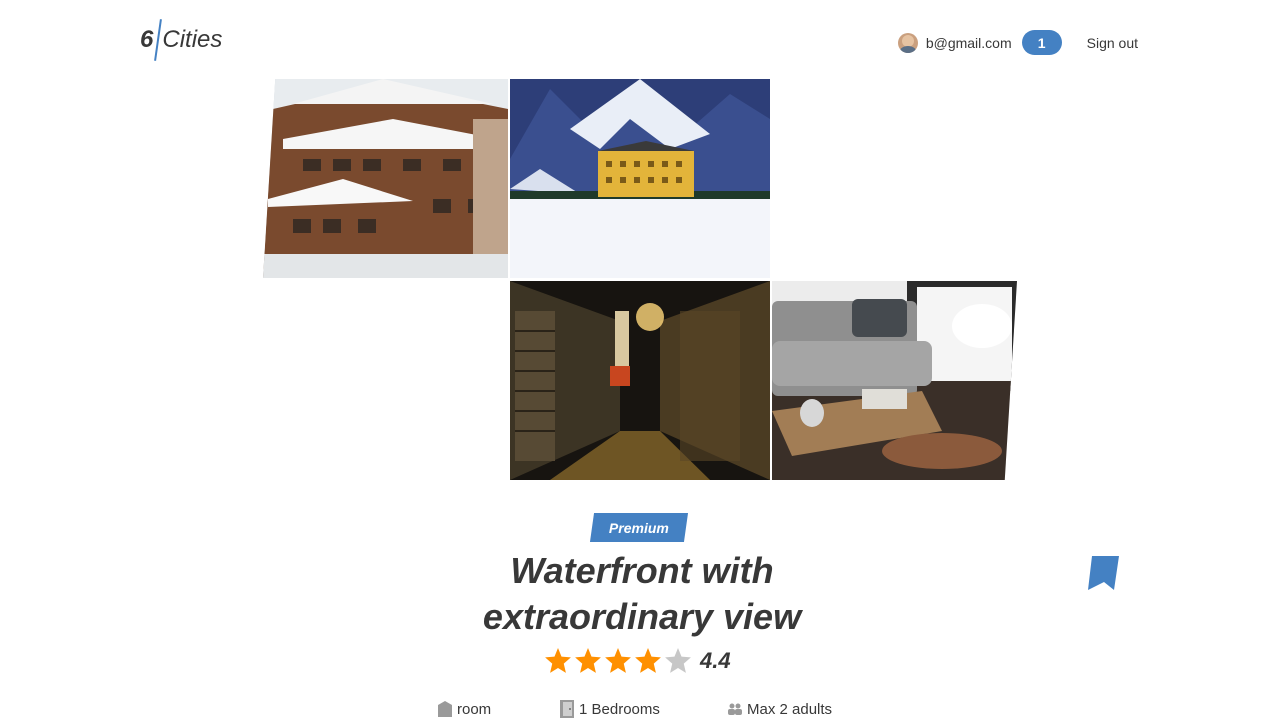  Describe the element at coordinates (1112, 43) in the screenshot. I see `sign-out-link: Sign out` at that location.